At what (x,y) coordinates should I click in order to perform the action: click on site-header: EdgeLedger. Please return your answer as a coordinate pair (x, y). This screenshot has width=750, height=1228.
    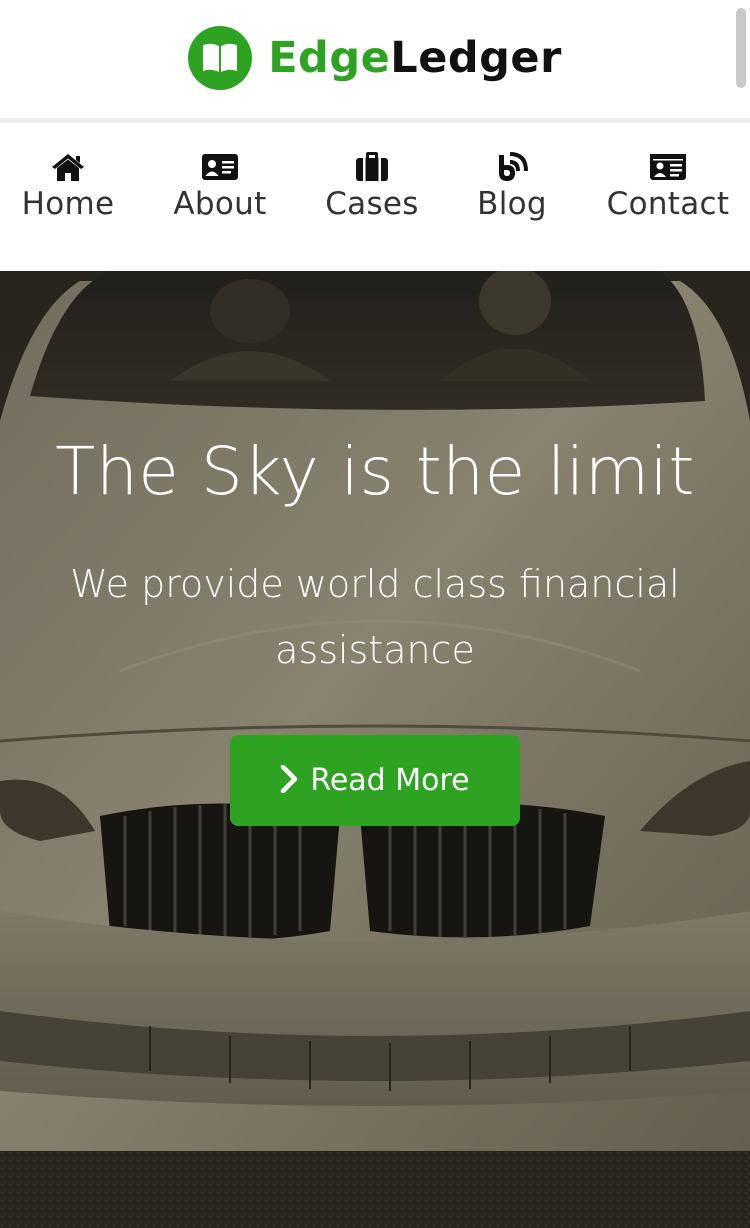
    Looking at the image, I should click on (375, 59).